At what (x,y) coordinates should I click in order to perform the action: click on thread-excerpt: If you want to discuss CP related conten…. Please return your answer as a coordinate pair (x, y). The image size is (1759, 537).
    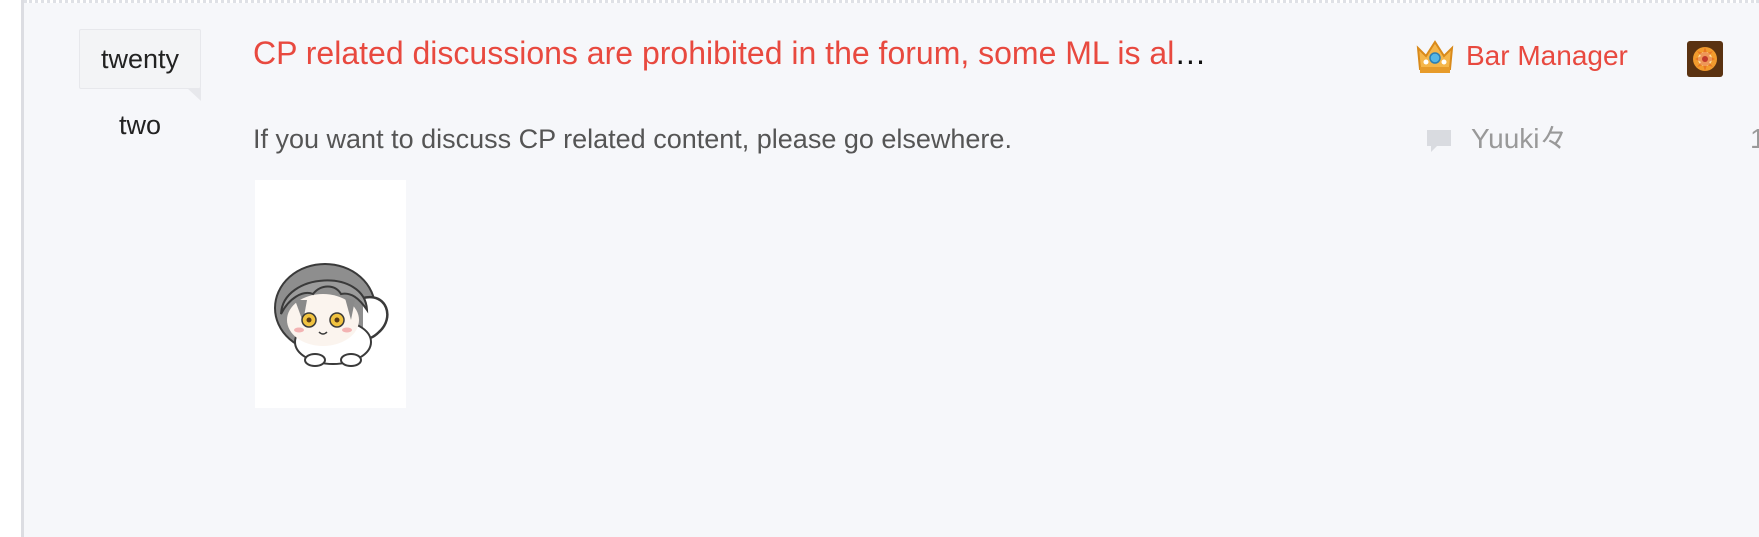
    Looking at the image, I should click on (632, 139).